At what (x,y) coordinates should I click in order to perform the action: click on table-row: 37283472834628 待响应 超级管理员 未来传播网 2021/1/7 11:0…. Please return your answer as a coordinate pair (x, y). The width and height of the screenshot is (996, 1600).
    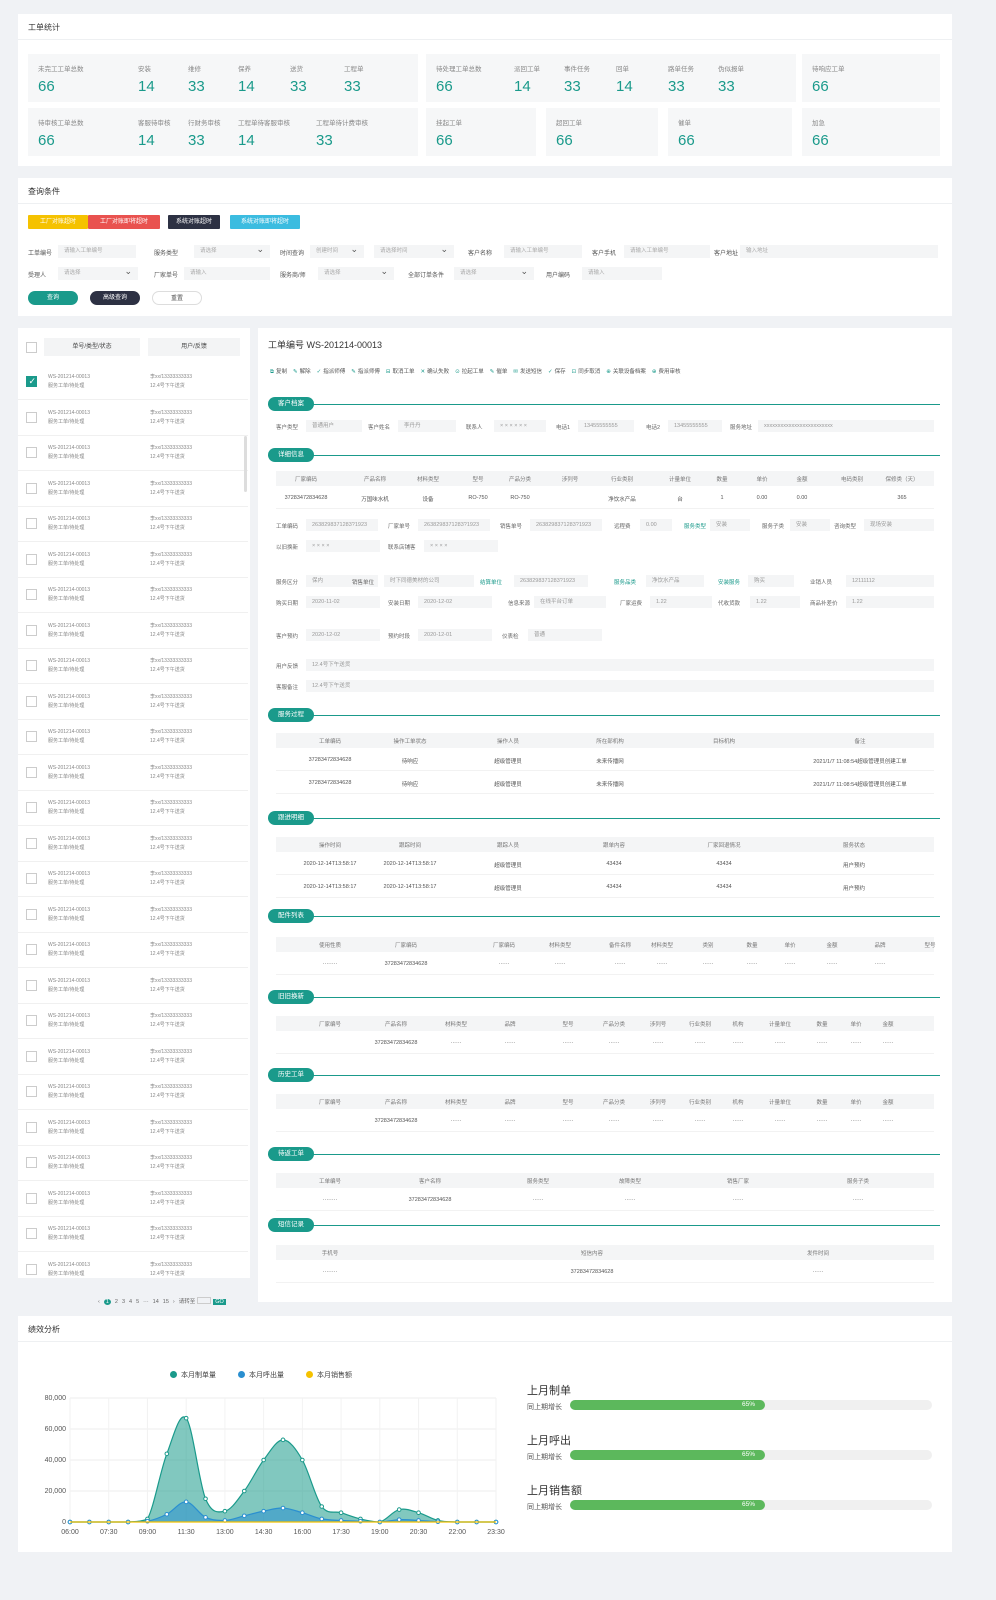
    Looking at the image, I should click on (605, 761).